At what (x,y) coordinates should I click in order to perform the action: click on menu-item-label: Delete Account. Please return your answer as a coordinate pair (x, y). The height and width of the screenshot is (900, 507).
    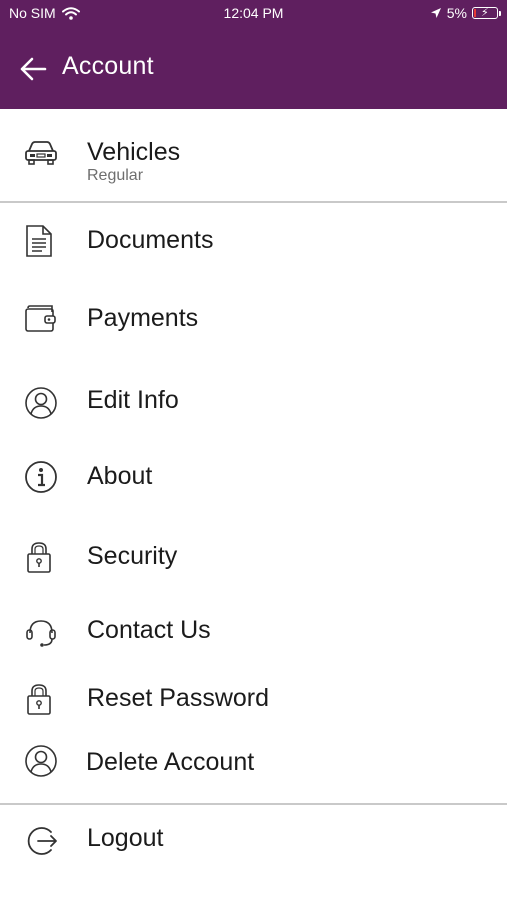
    Looking at the image, I should click on (170, 762).